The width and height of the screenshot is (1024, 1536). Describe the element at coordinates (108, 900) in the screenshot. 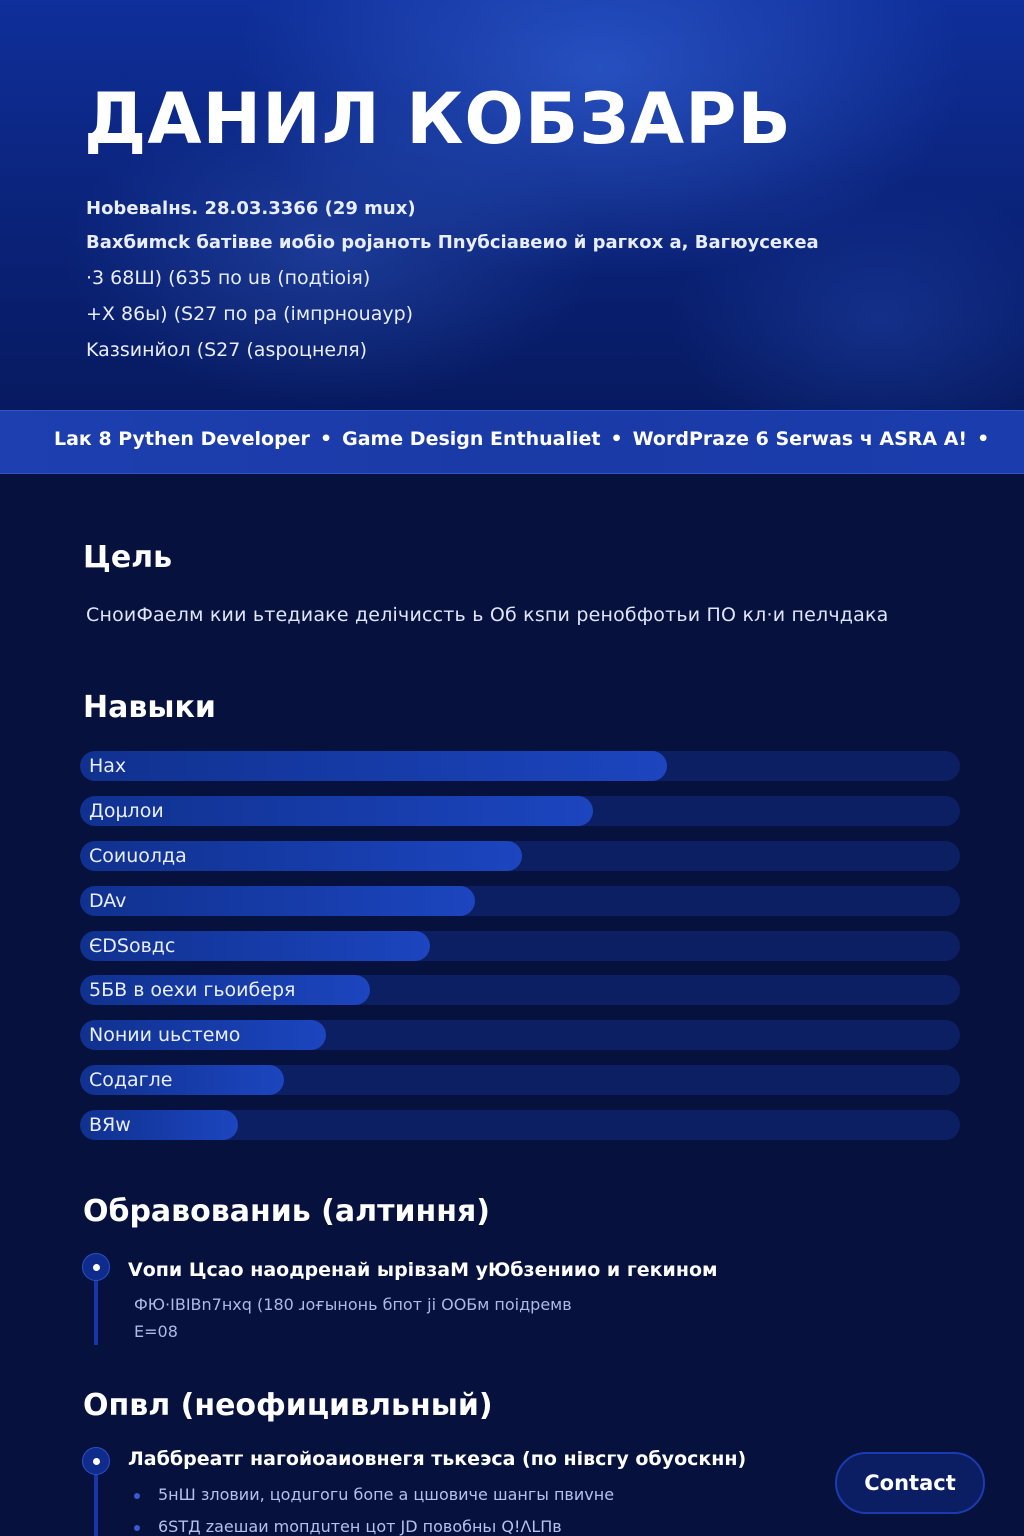

I see `skill-label: DAv` at that location.